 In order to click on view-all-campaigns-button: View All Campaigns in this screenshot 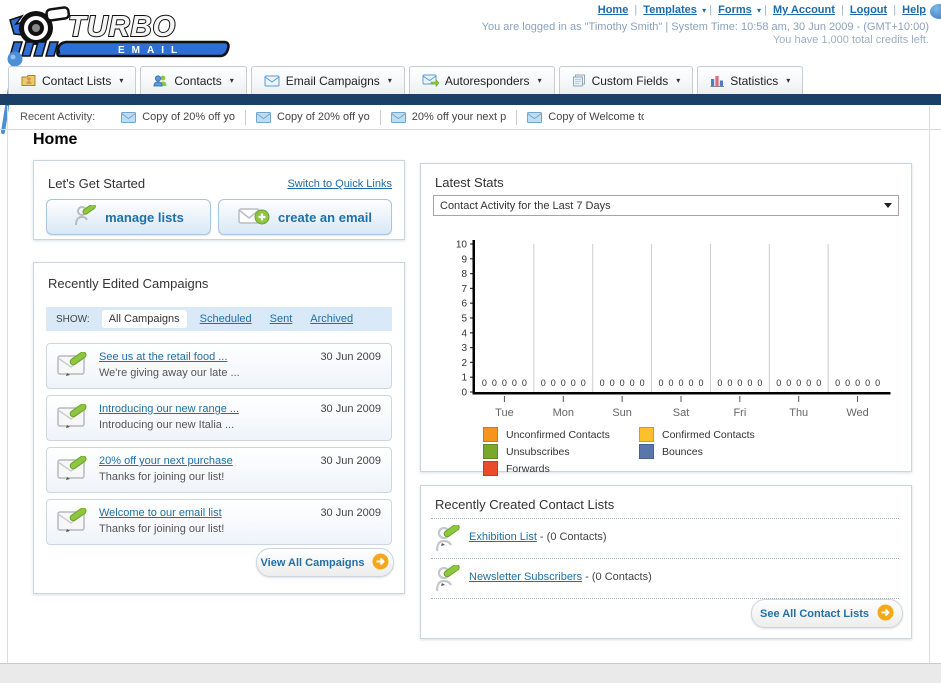, I will do `click(325, 562)`.